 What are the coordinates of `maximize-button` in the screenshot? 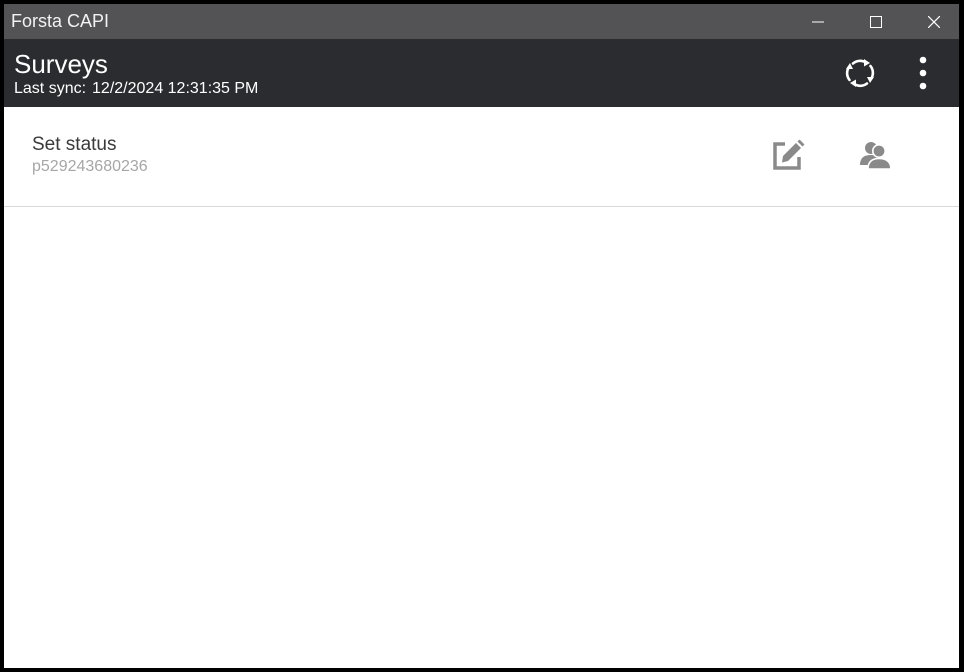 It's located at (876, 21).